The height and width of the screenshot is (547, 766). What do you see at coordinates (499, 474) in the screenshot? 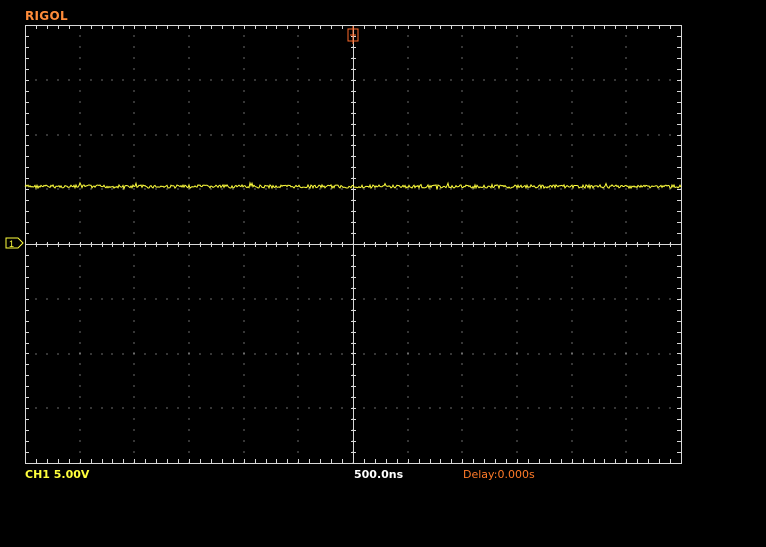
I see `delay-readout: Delay:0.000s` at bounding box center [499, 474].